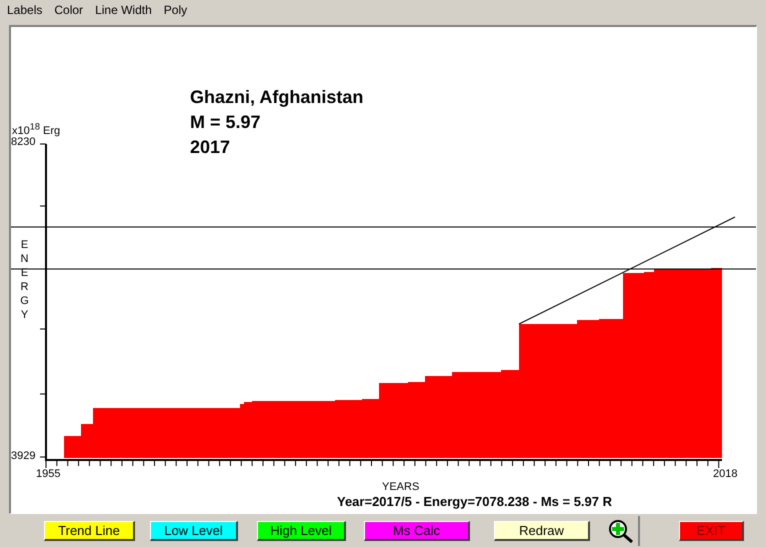  Describe the element at coordinates (89, 530) in the screenshot. I see `toolbar-button: Trend Line` at that location.